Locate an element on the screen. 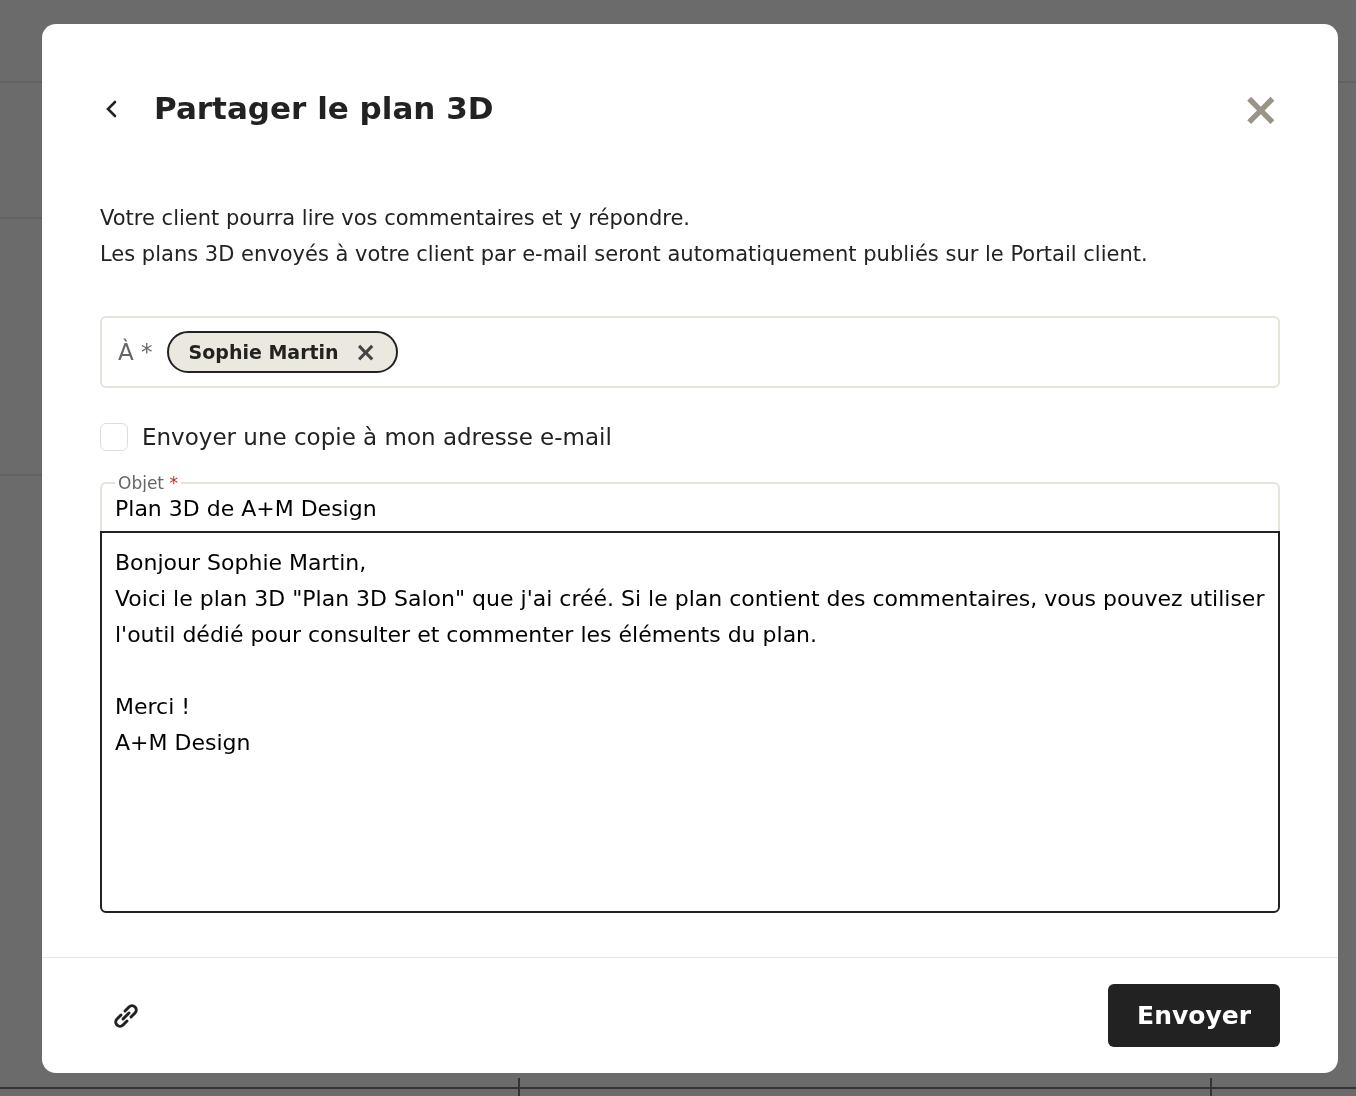 The image size is (1356, 1096). recipient-field: À * Sophie Martin × is located at coordinates (690, 352).